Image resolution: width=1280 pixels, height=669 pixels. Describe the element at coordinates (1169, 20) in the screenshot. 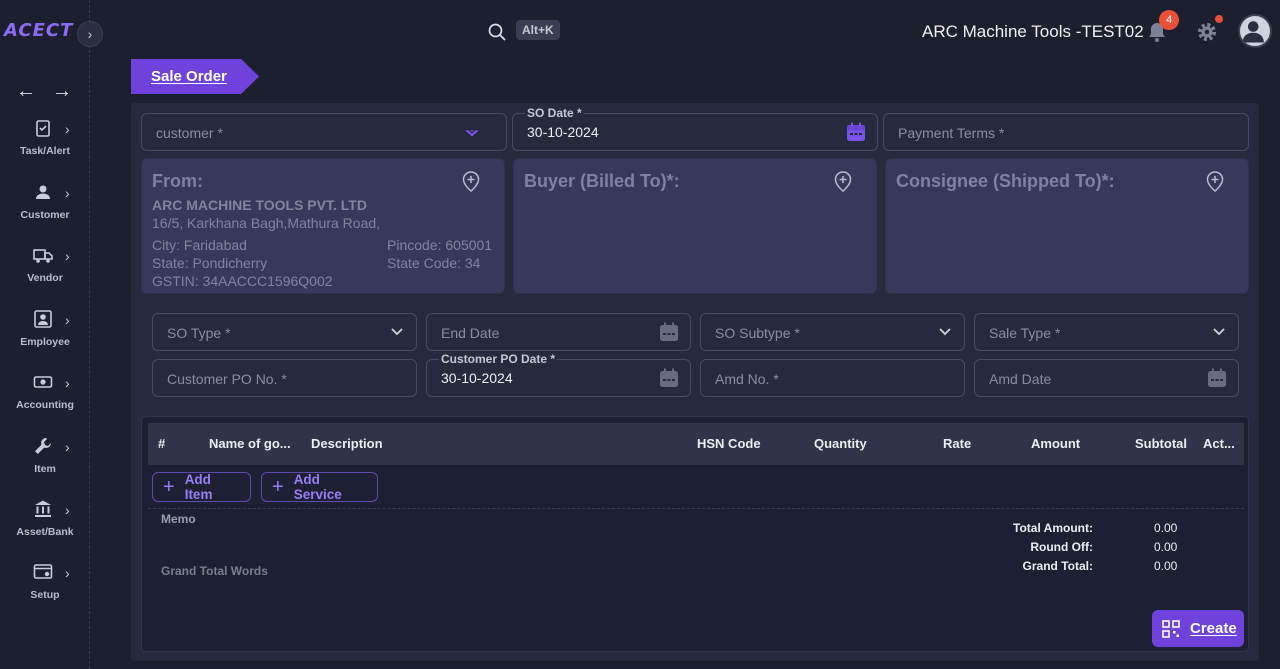

I see `notification-badge: 4` at that location.